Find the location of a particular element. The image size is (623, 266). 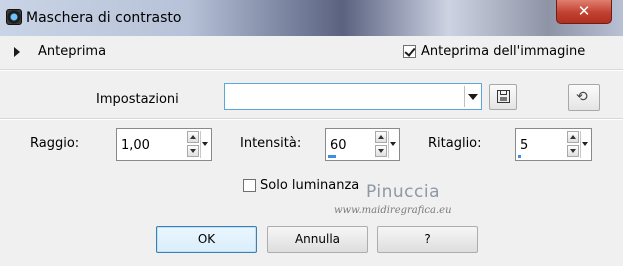

window-title: Maschera di contrasto is located at coordinates (104, 18).